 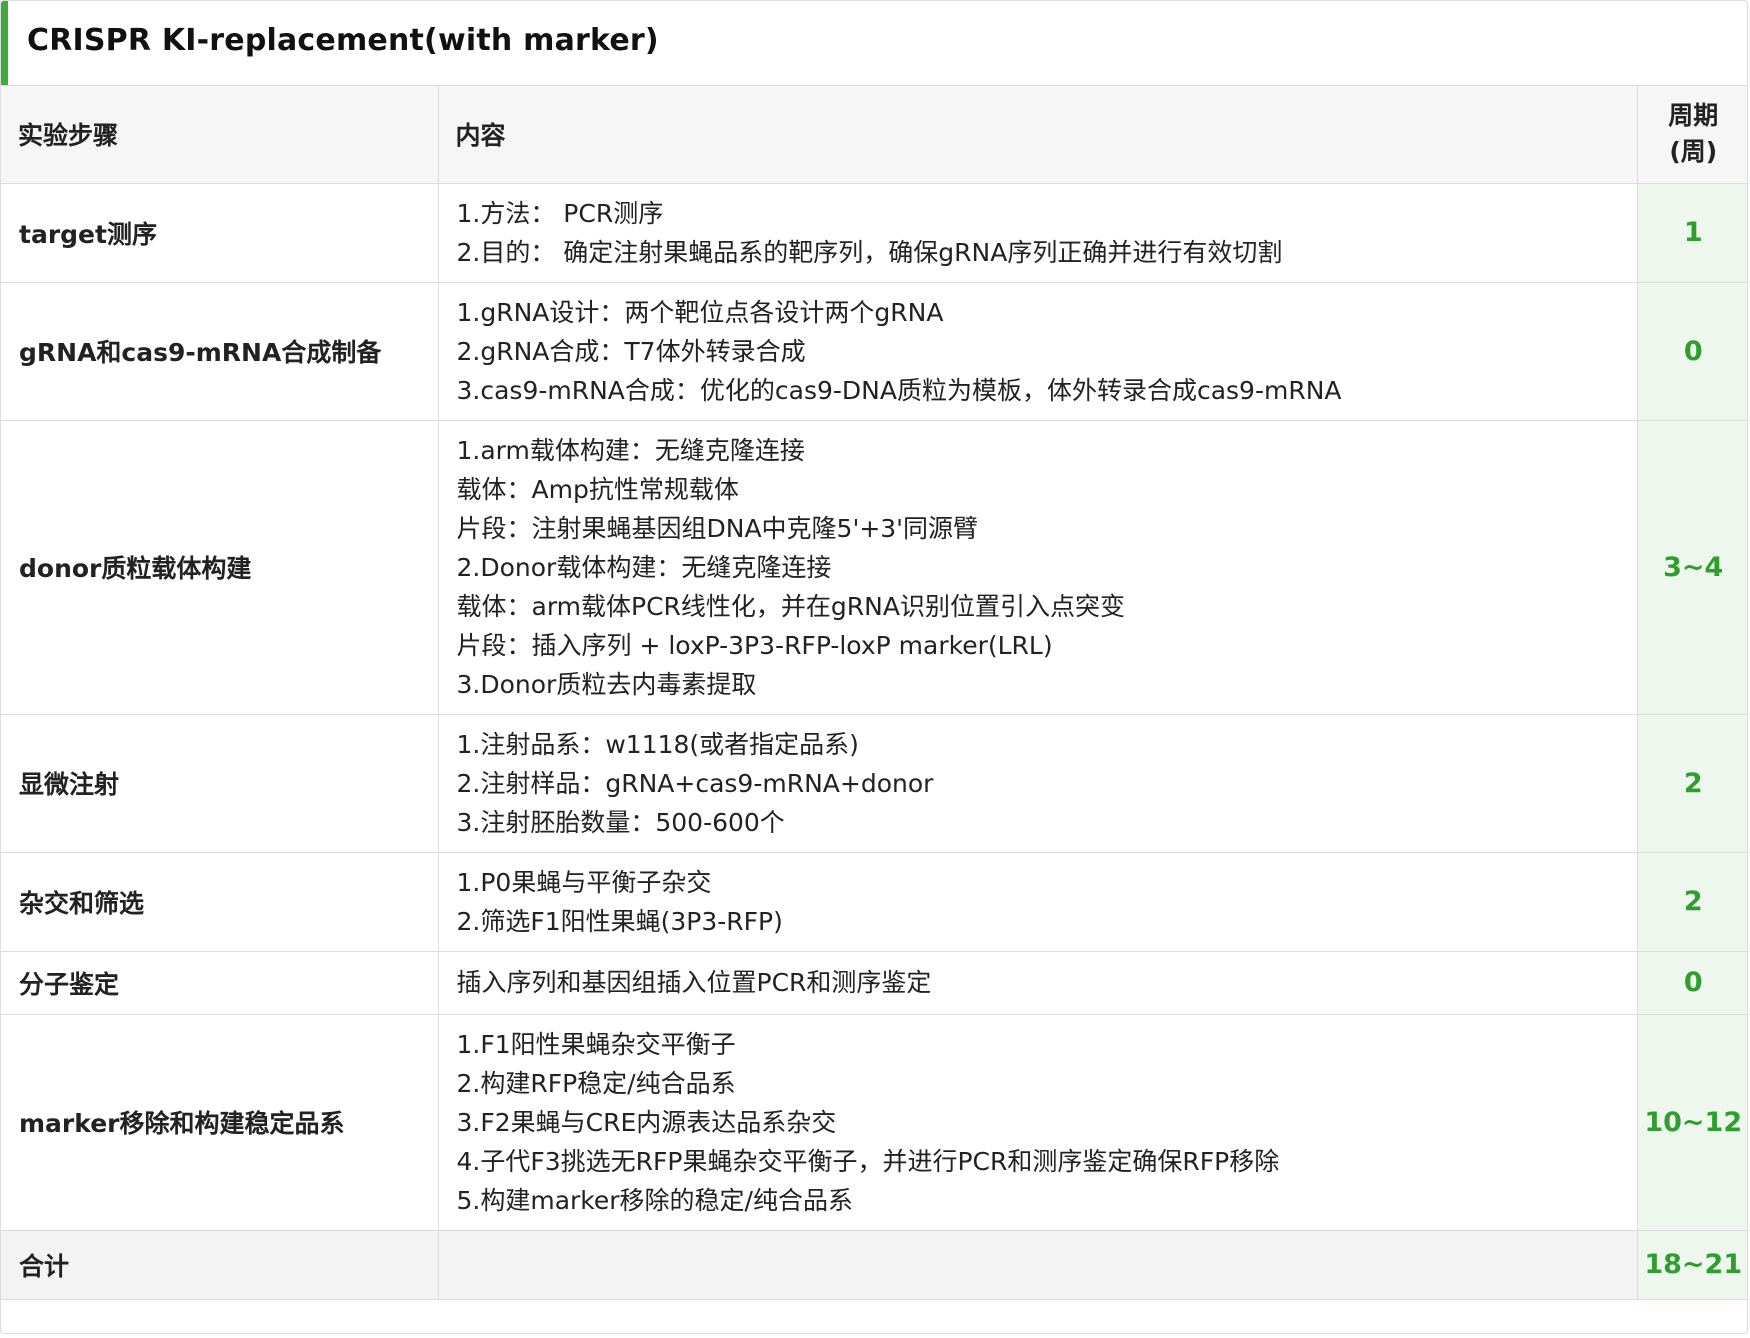 What do you see at coordinates (220, 982) in the screenshot?
I see `step-cell: 分子鉴定` at bounding box center [220, 982].